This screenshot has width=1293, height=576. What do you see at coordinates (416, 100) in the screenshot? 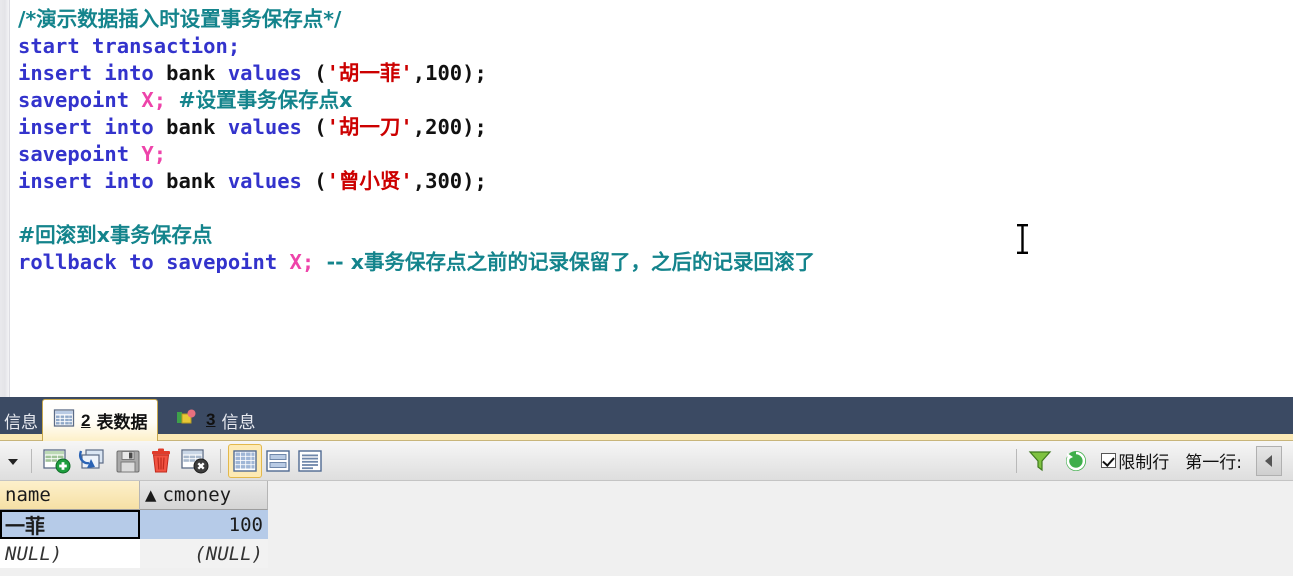
I see `code-line: savepoint X; #设置事务保存点x` at bounding box center [416, 100].